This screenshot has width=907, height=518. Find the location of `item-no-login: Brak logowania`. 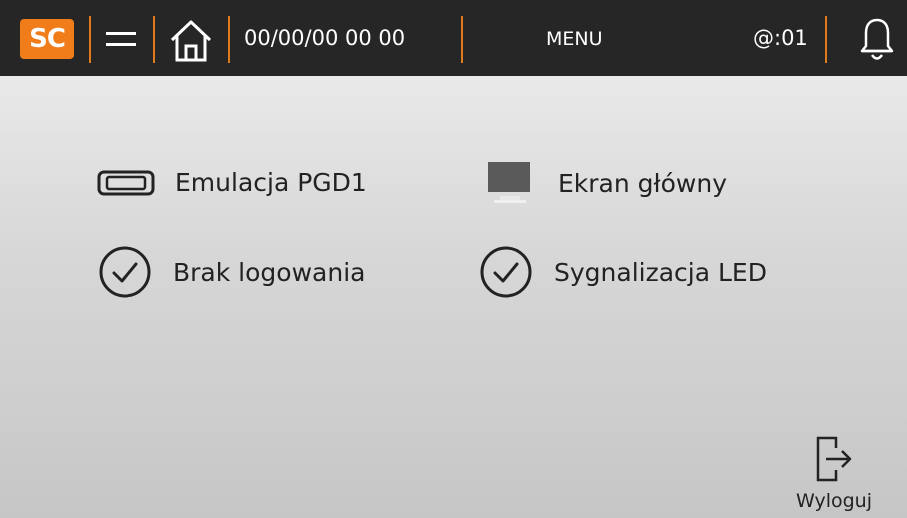

item-no-login: Brak logowania is located at coordinates (231, 272).